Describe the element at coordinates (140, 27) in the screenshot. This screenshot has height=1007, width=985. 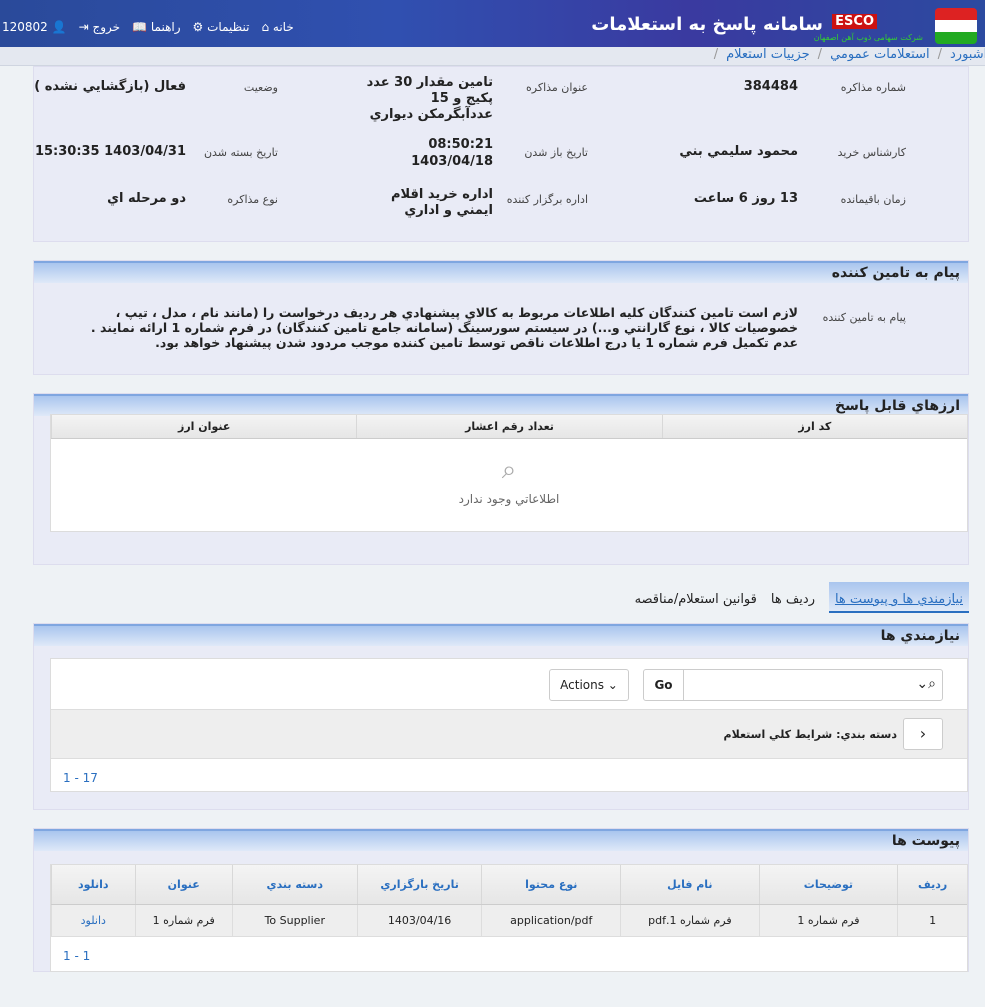
I see `book-icon: 📖` at that location.